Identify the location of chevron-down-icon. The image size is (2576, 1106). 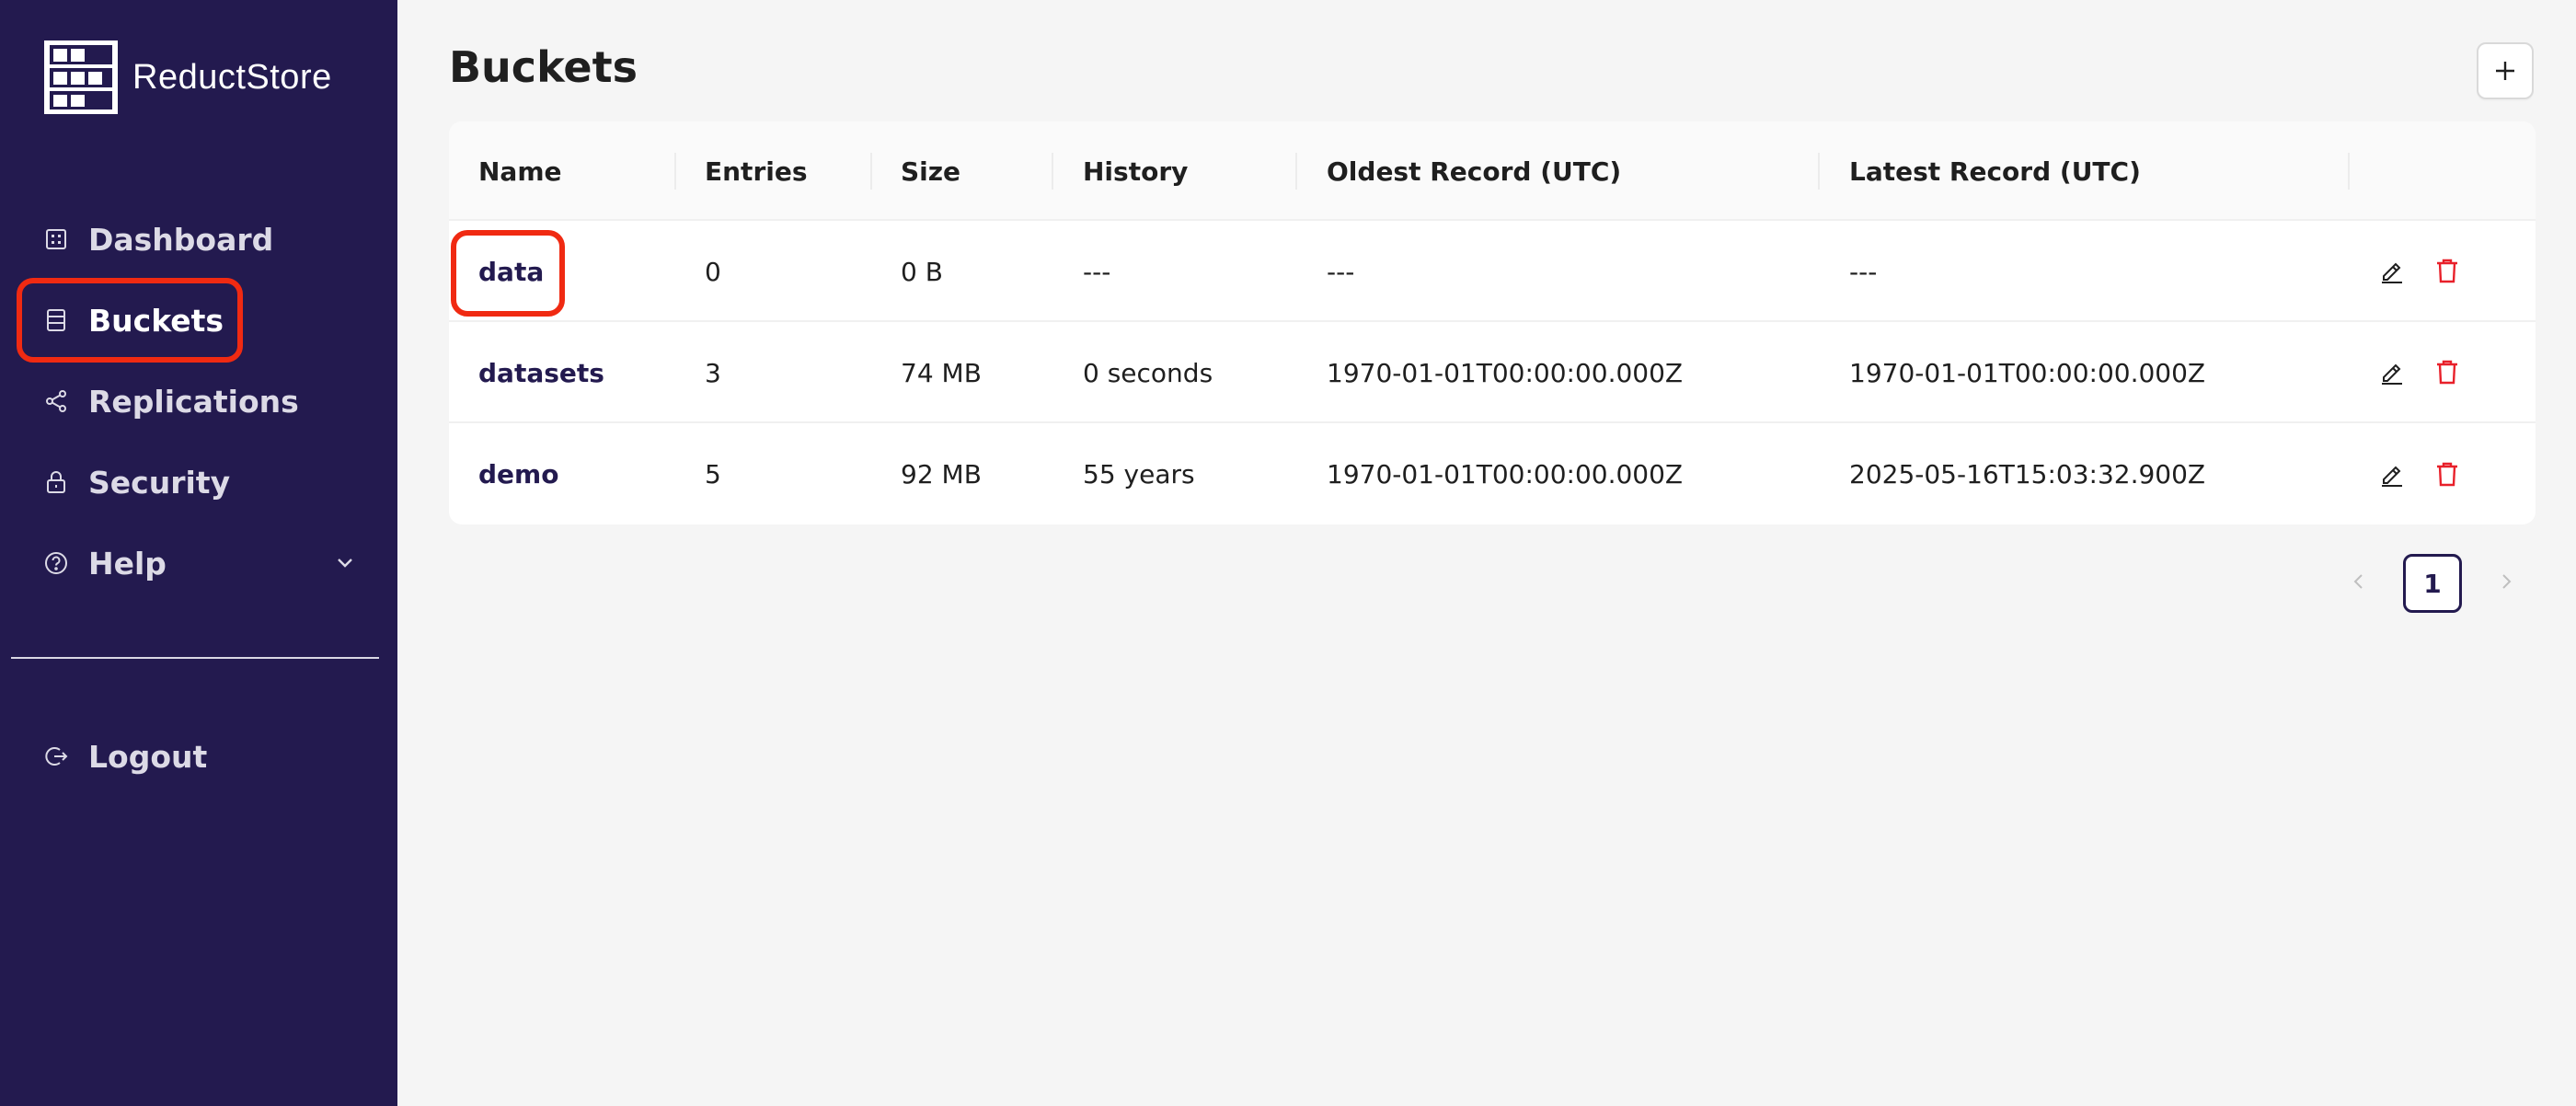
(345, 563).